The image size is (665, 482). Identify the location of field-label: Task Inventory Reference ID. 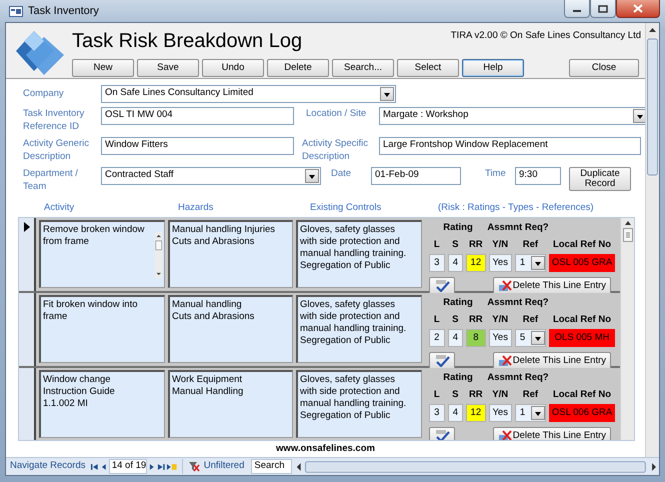
(54, 119).